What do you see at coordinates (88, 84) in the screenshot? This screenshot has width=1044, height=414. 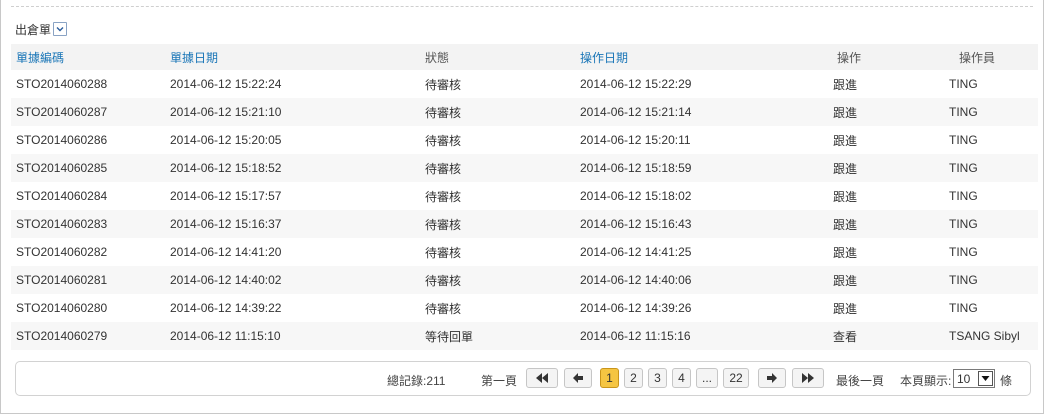 I see `cell-doc-no: STO2014060288` at bounding box center [88, 84].